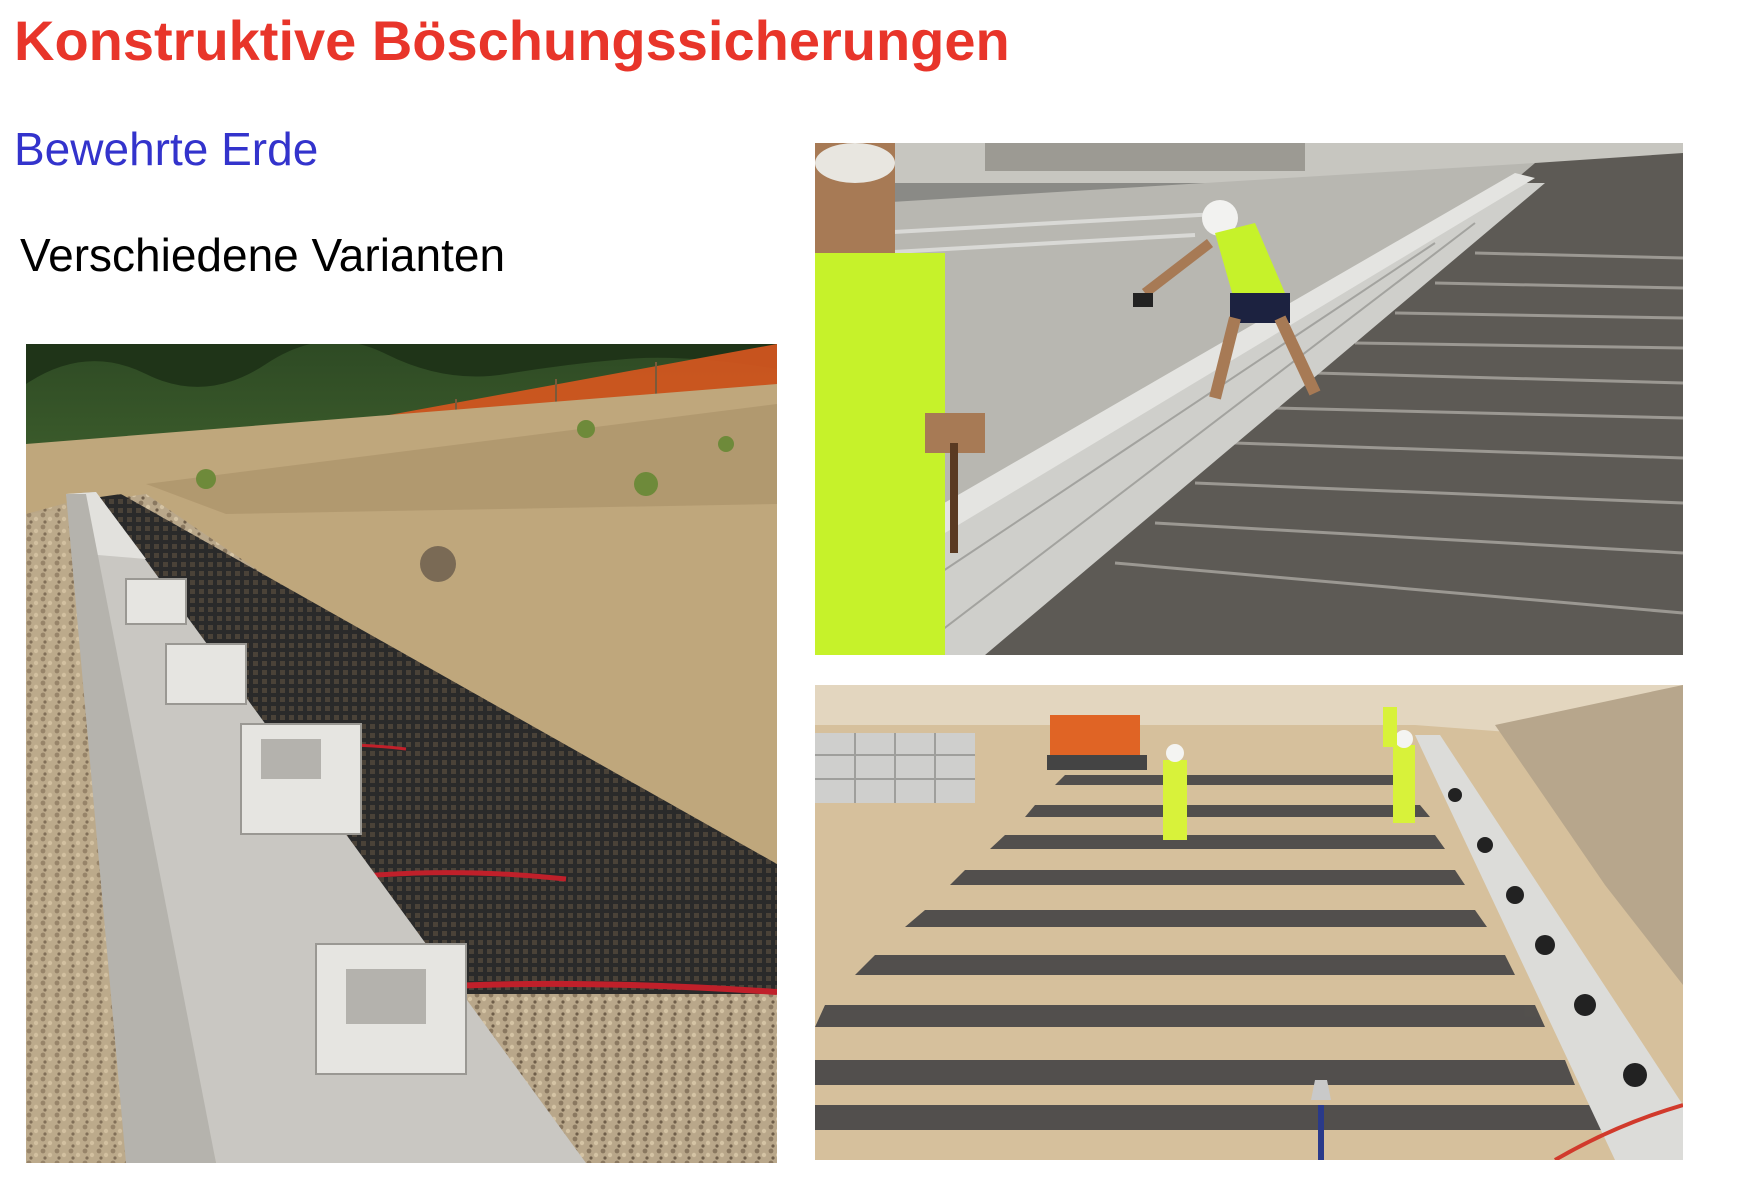 This screenshot has height=1194, width=1737. Describe the element at coordinates (166, 149) in the screenshot. I see `slide-subtitle: Bewehrte Erde` at that location.